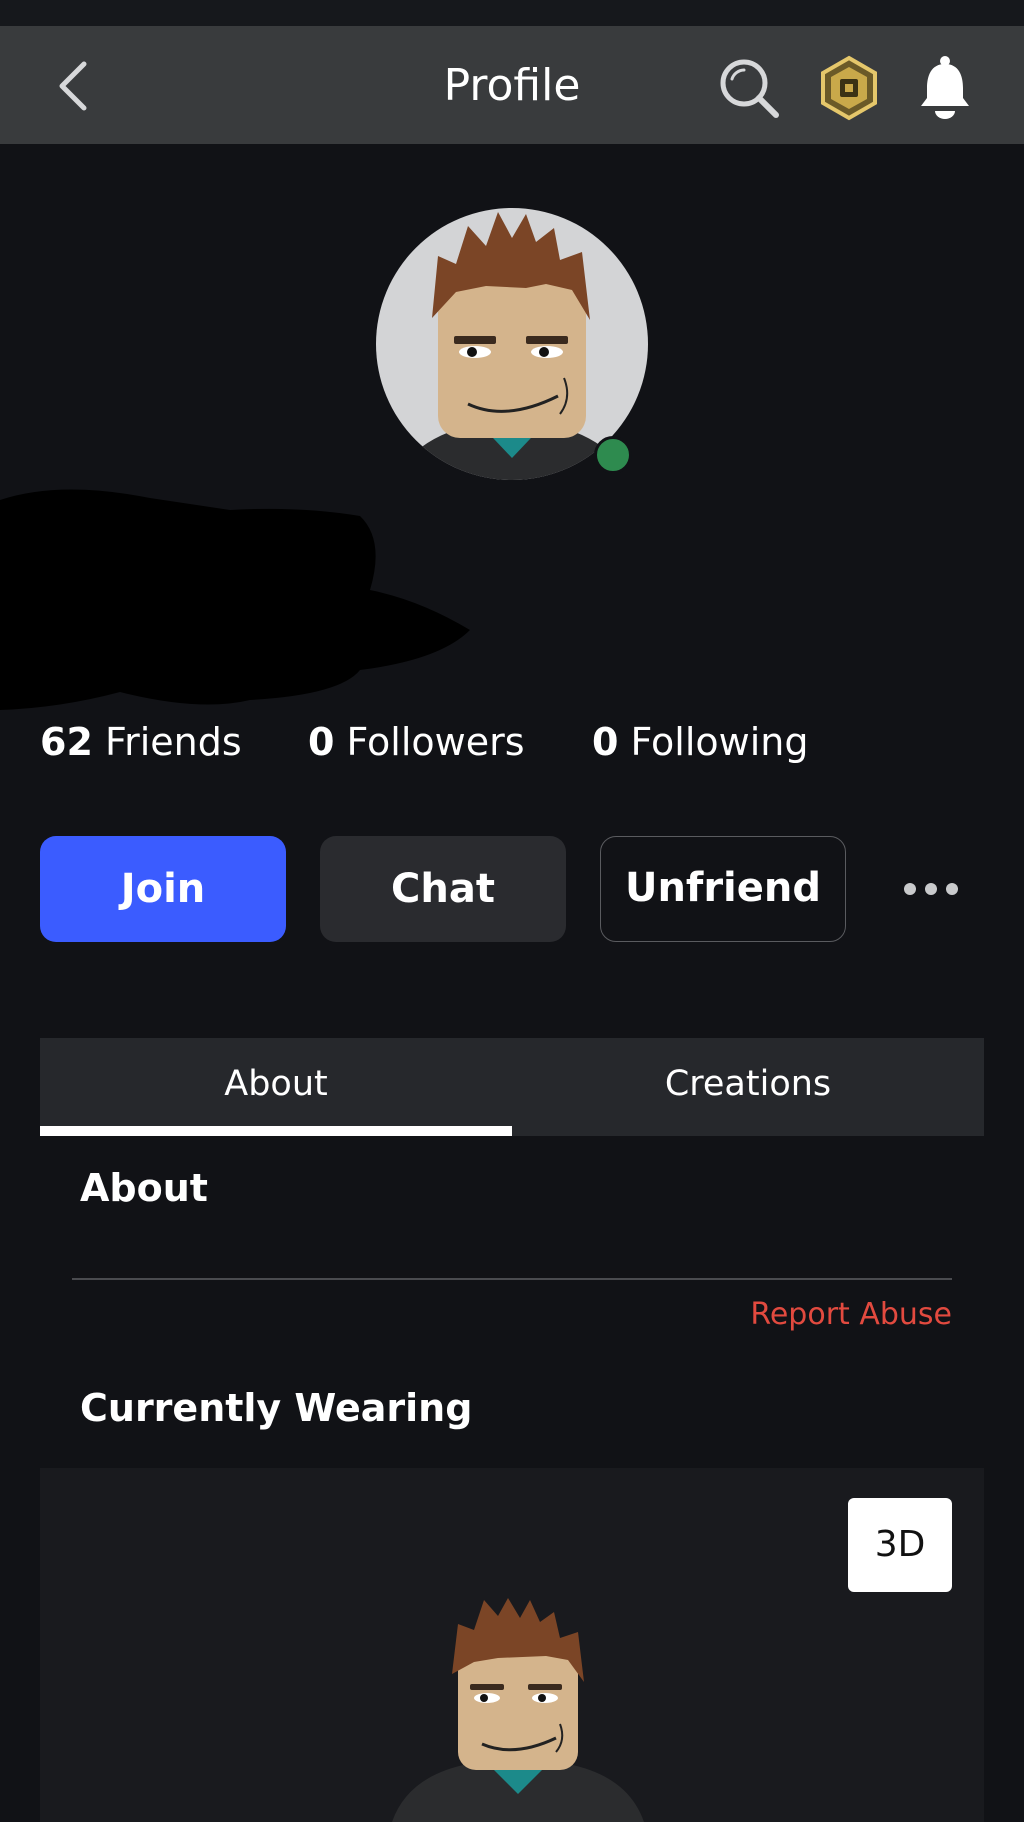  I want to click on currently-wearing-heading: Currently Wearing, so click(276, 1408).